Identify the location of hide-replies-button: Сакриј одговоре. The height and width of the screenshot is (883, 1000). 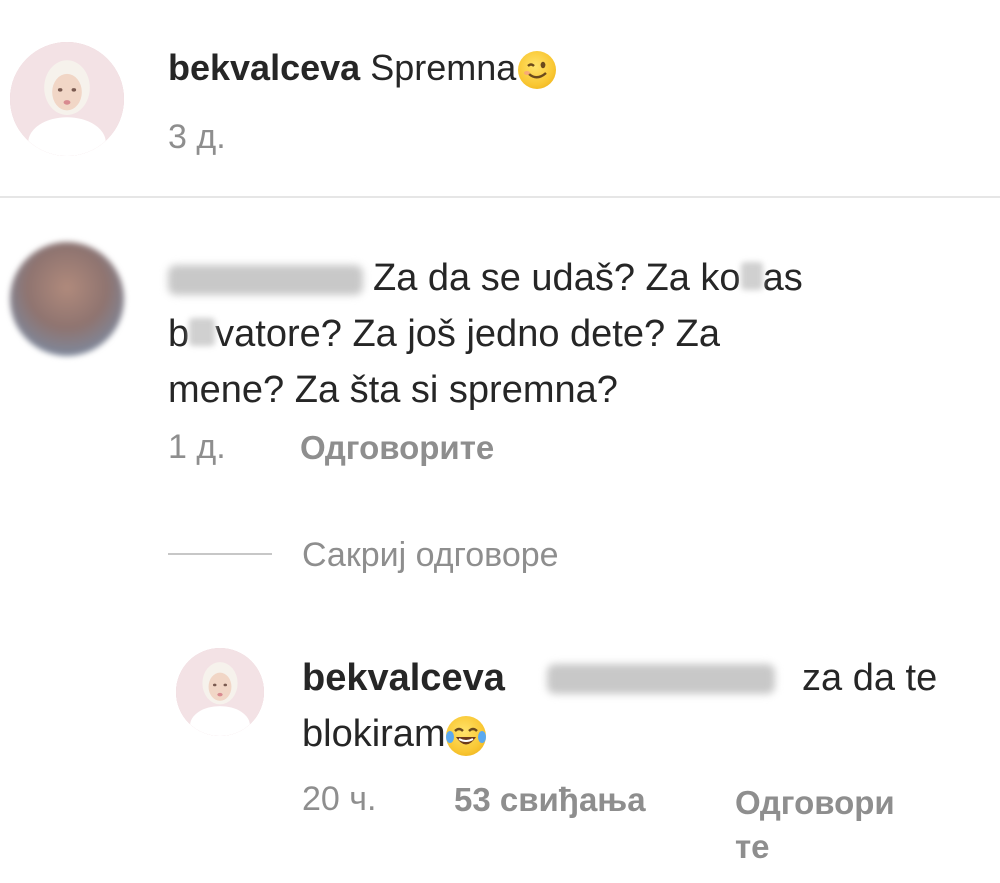
(430, 555).